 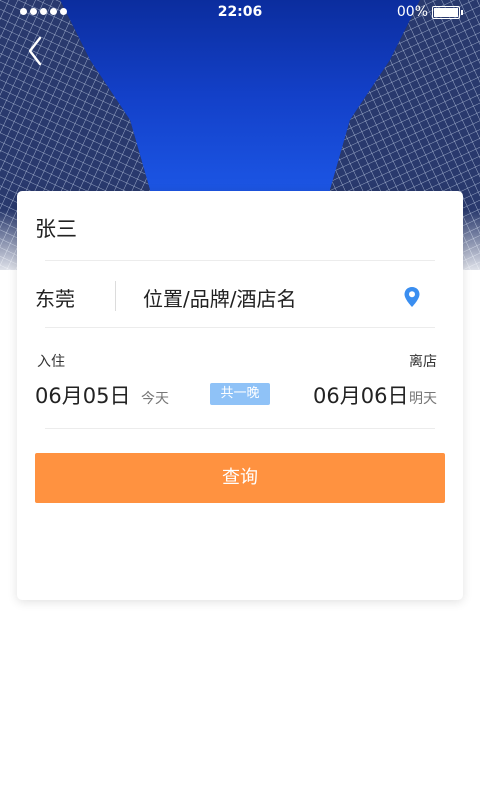 What do you see at coordinates (360, 395) in the screenshot?
I see `checkout-date: 06月06日` at bounding box center [360, 395].